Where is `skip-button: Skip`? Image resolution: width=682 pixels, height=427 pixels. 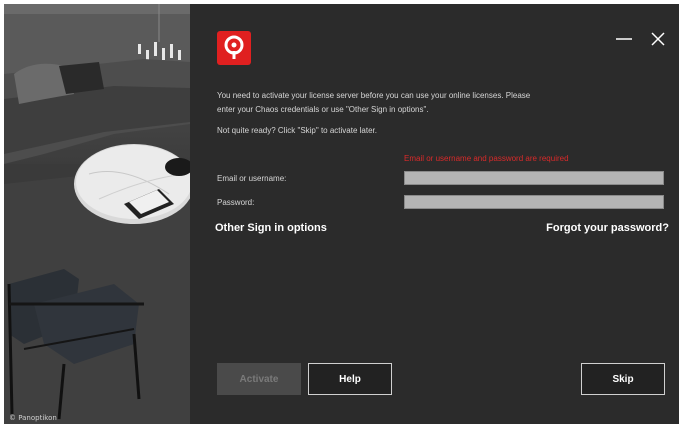
skip-button: Skip is located at coordinates (623, 379).